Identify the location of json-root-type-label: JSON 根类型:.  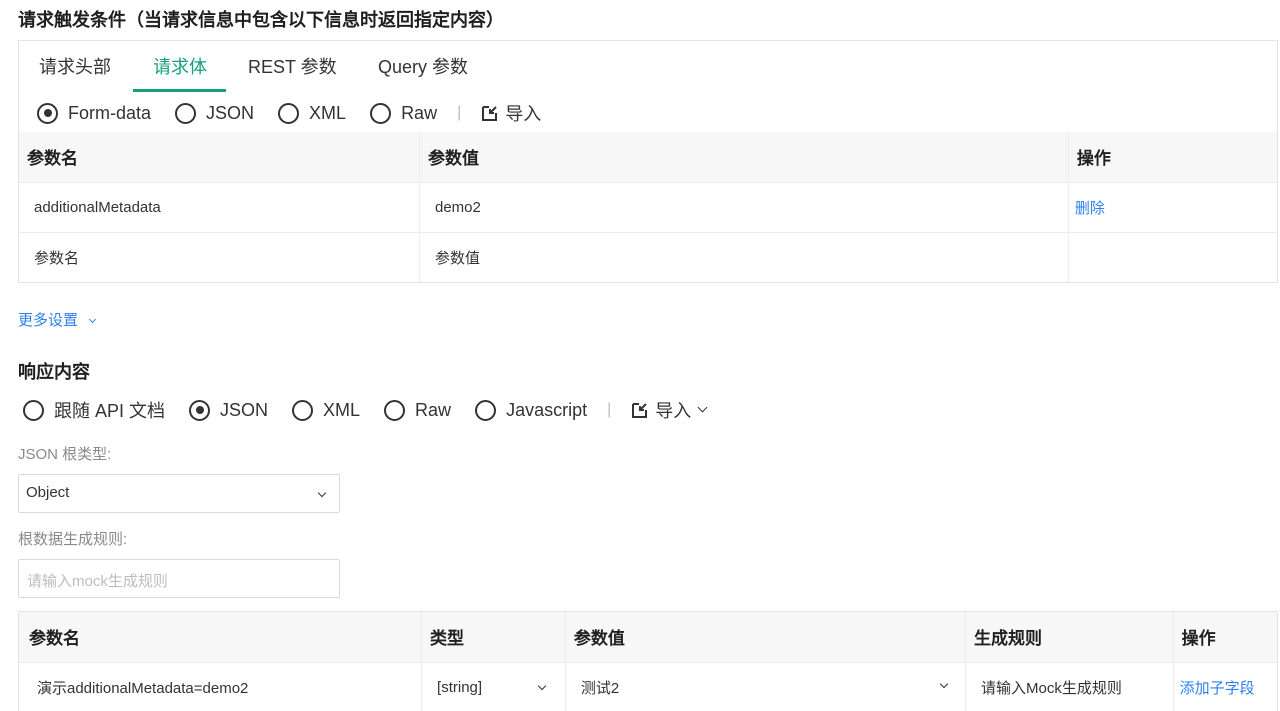
(65, 454).